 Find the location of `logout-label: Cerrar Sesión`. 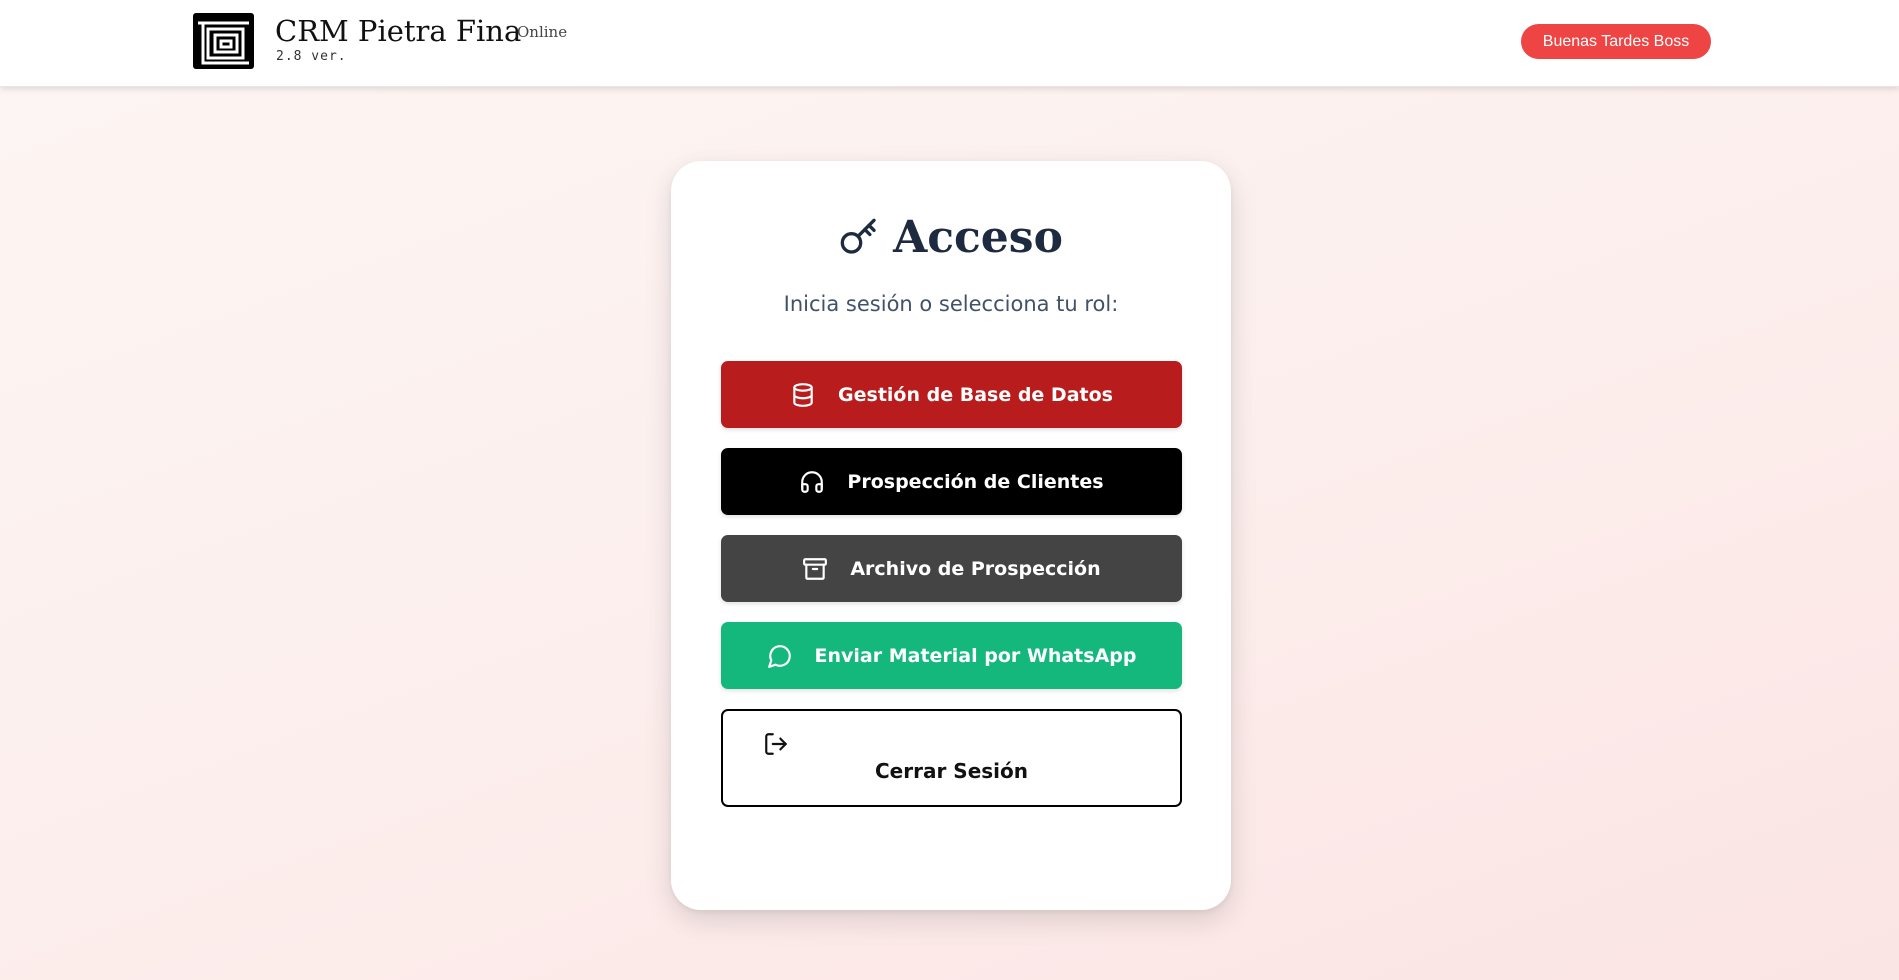

logout-label: Cerrar Sesión is located at coordinates (951, 771).